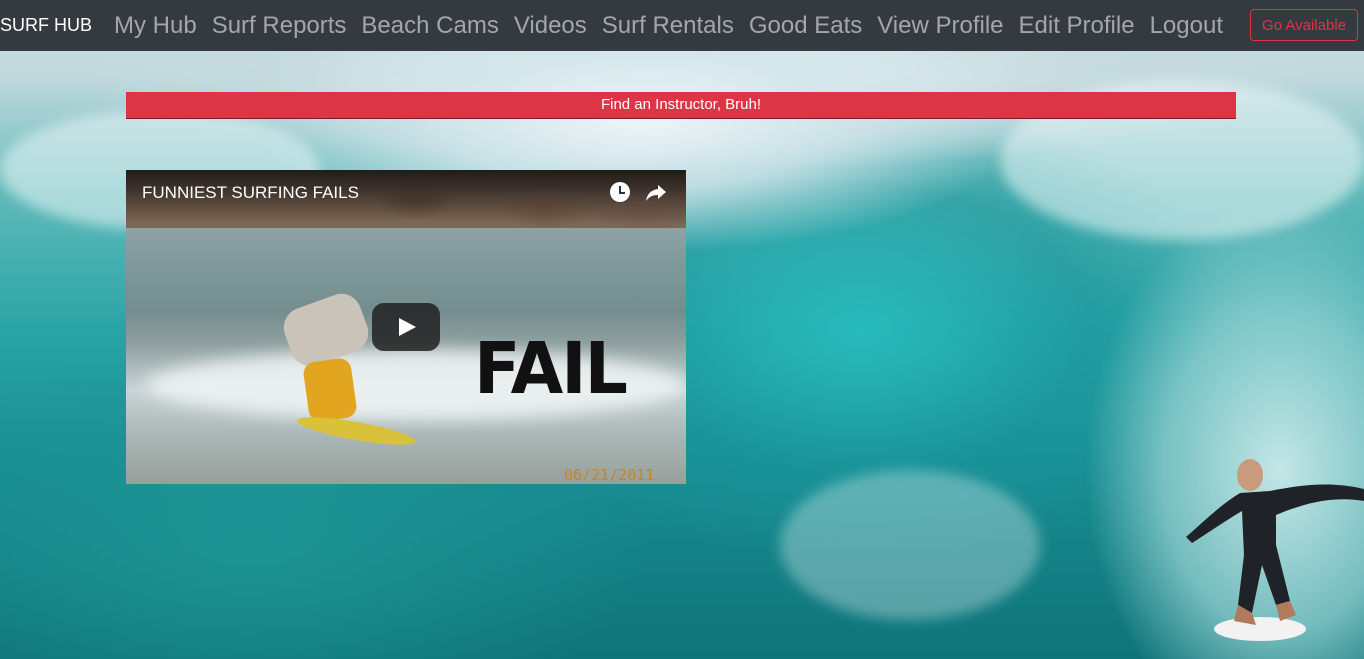 The image size is (1364, 659). I want to click on video-date-stamp: 06/21/2011, so click(609, 475).